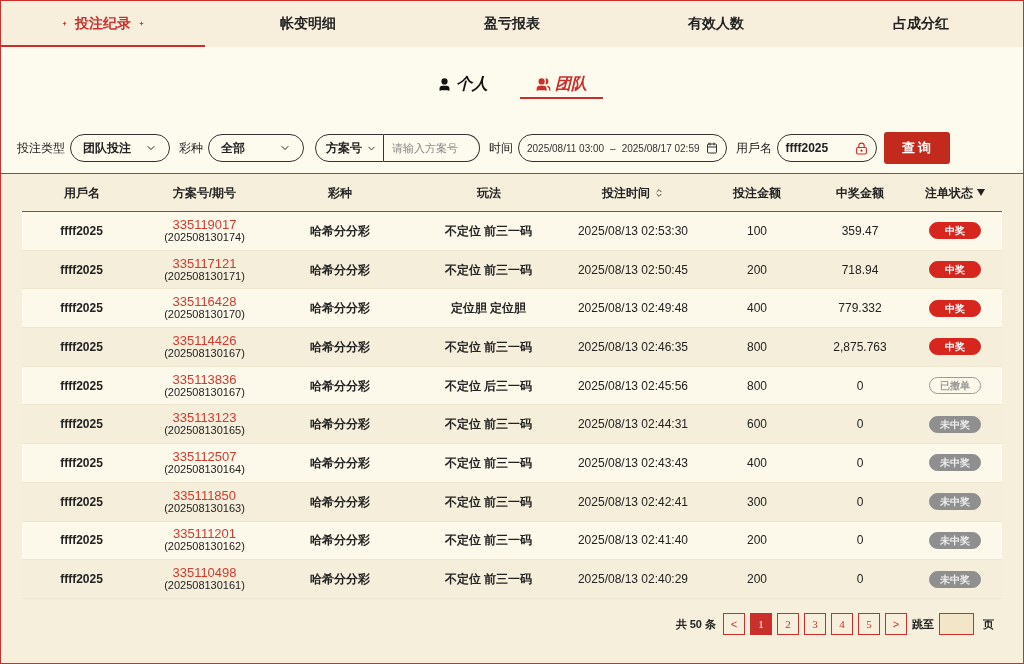 Image resolution: width=1024 pixels, height=664 pixels. I want to click on issue-number: (202508130163), so click(204, 508).